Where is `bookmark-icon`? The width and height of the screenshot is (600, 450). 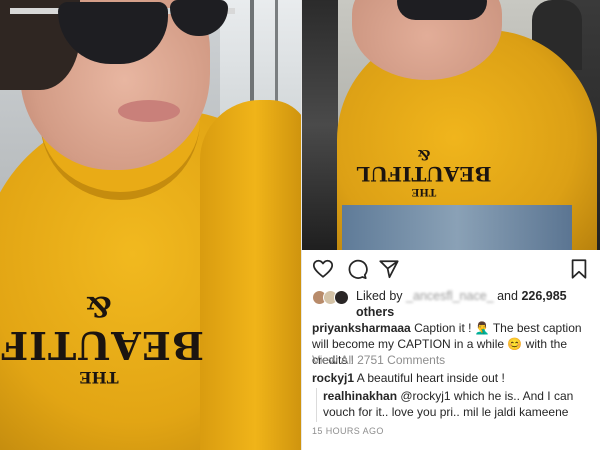 bookmark-icon is located at coordinates (579, 269).